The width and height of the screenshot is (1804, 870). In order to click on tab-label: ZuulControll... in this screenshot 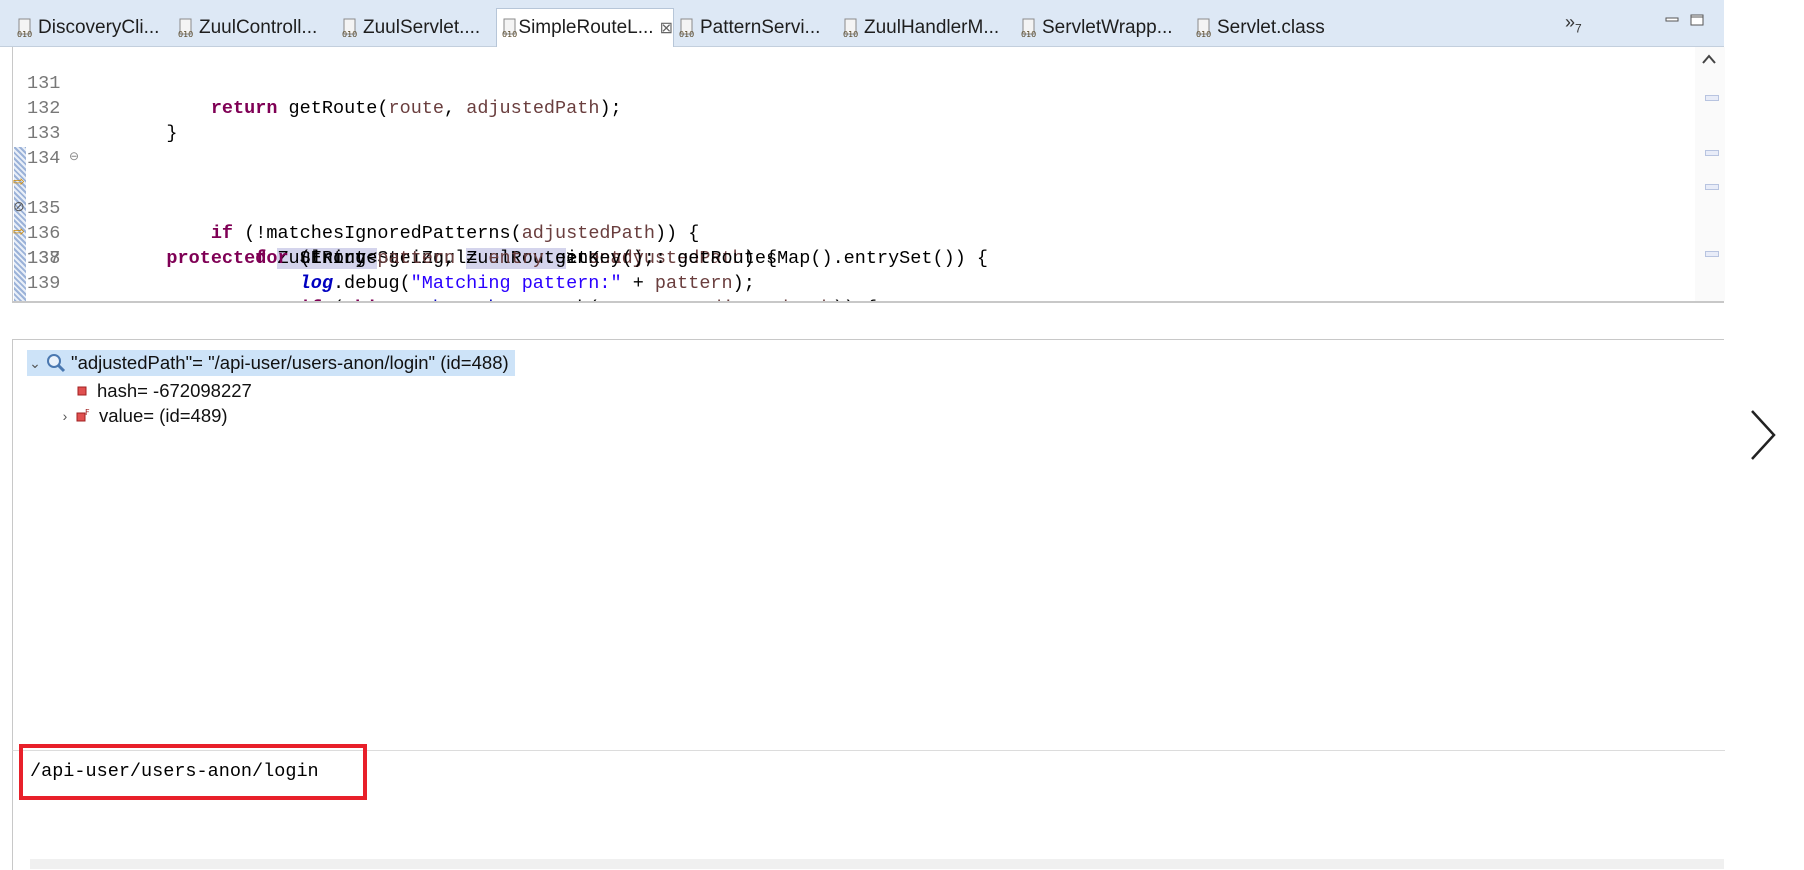, I will do `click(258, 27)`.